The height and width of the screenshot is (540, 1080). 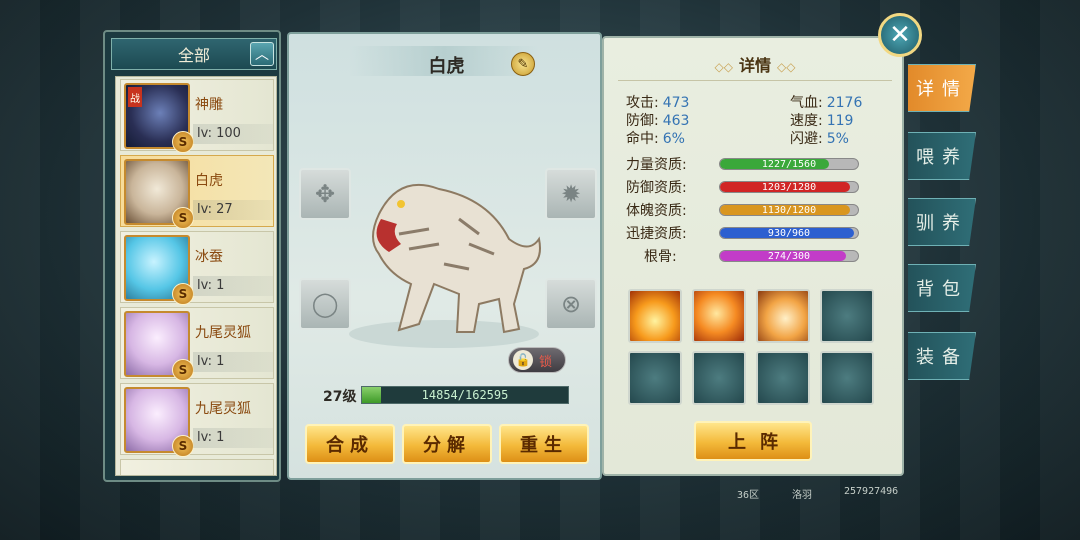 I want to click on aptitude-value: 1227/1560, so click(x=789, y=164).